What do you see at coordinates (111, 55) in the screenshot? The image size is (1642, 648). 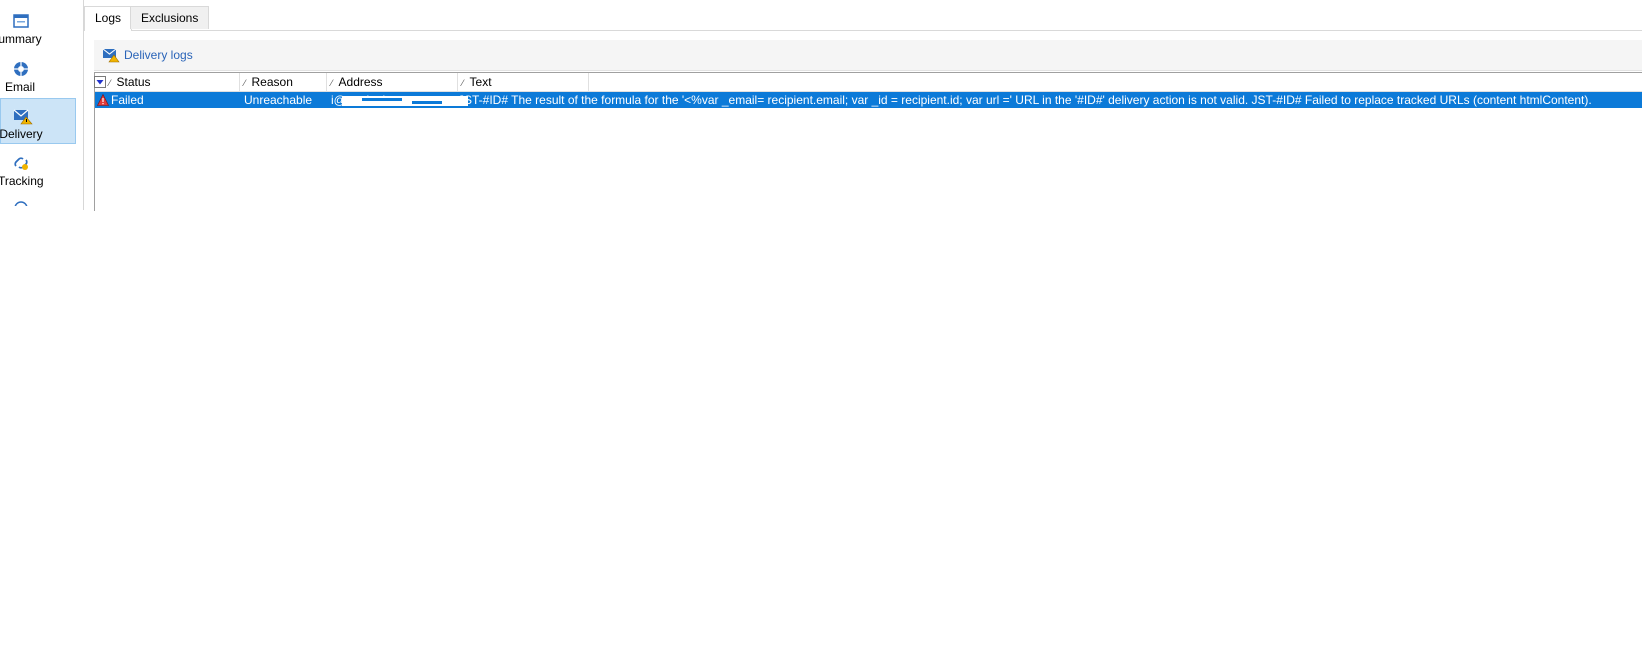 I see `delivery-logs-icon` at bounding box center [111, 55].